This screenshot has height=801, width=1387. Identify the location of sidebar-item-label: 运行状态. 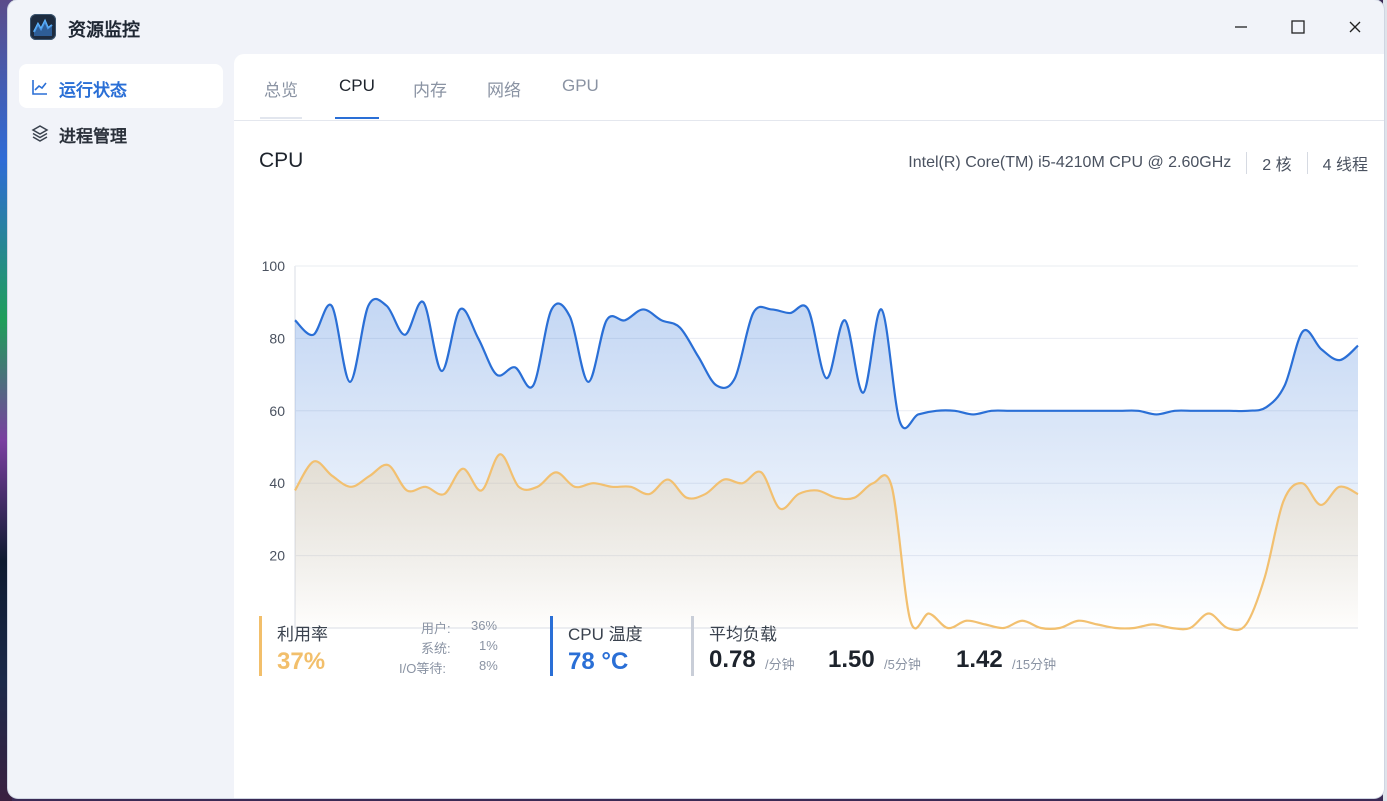
(93, 90).